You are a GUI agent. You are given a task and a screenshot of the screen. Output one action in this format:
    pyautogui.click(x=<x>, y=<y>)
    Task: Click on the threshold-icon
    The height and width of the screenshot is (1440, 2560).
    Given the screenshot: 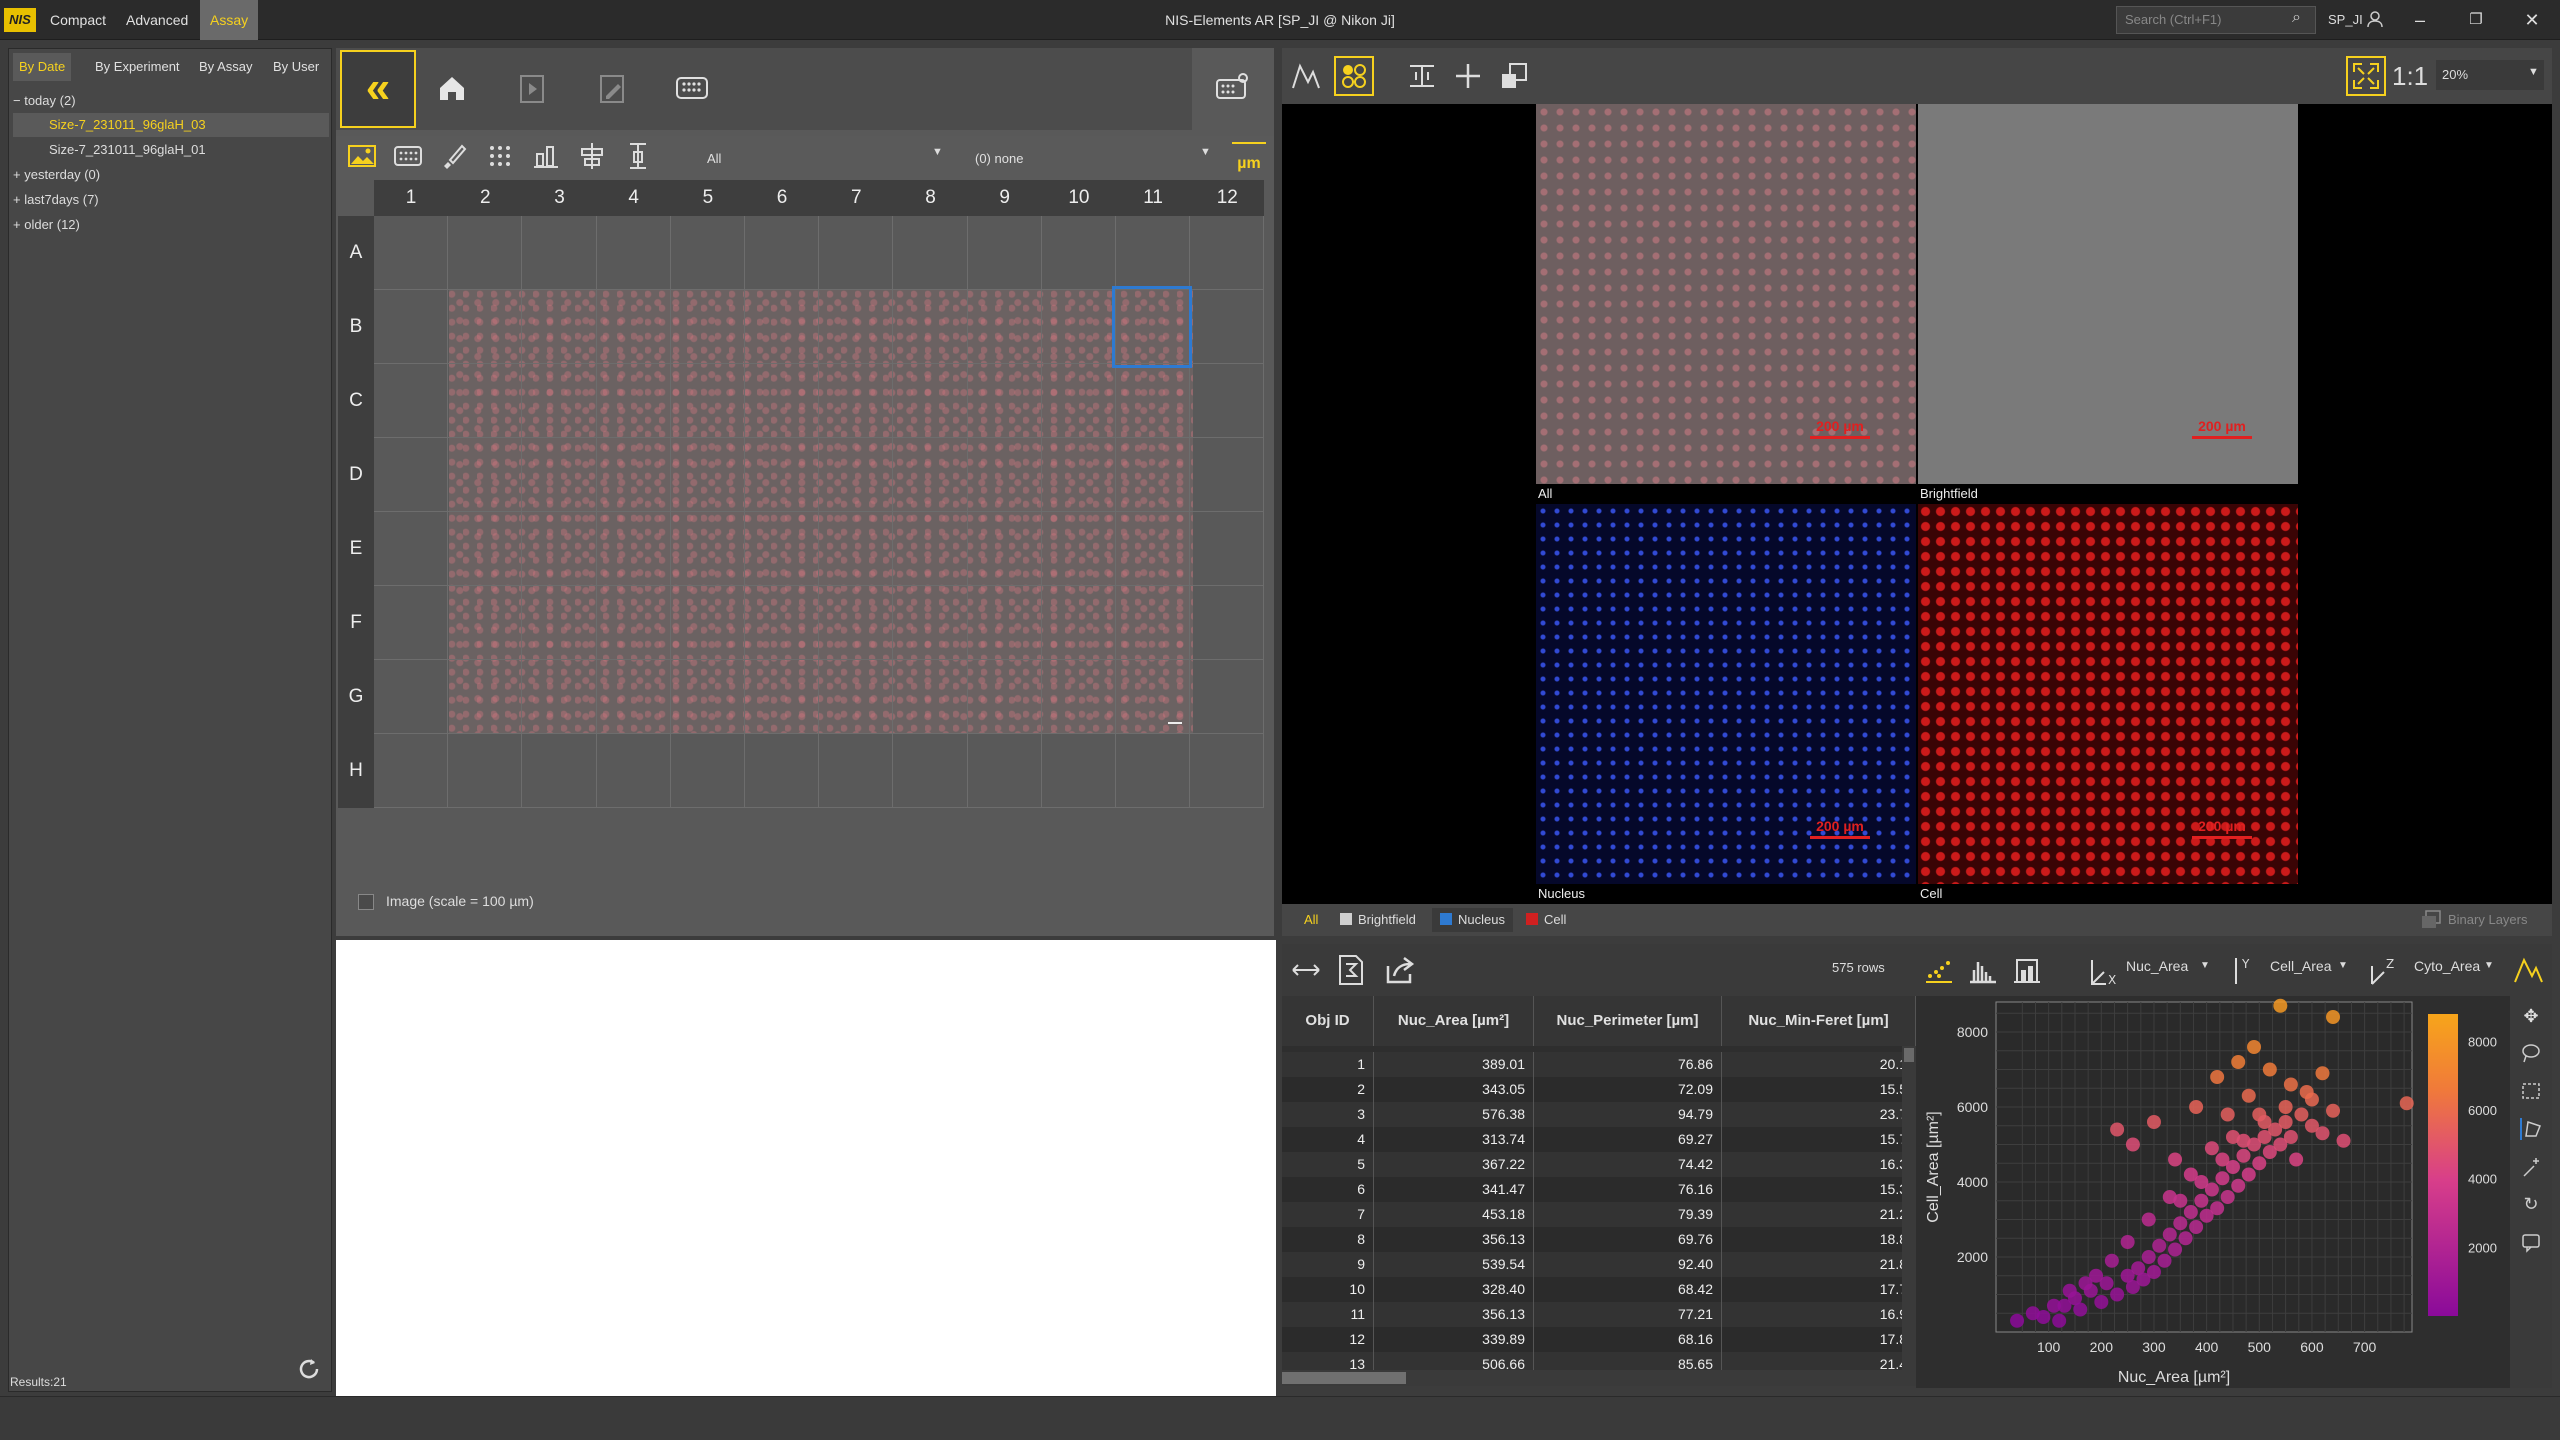 What is the action you would take?
    pyautogui.click(x=638, y=158)
    